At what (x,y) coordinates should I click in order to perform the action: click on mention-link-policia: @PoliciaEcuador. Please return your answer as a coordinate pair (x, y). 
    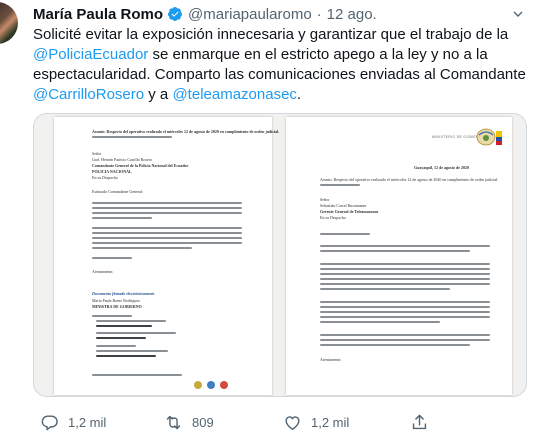
    Looking at the image, I should click on (90, 54).